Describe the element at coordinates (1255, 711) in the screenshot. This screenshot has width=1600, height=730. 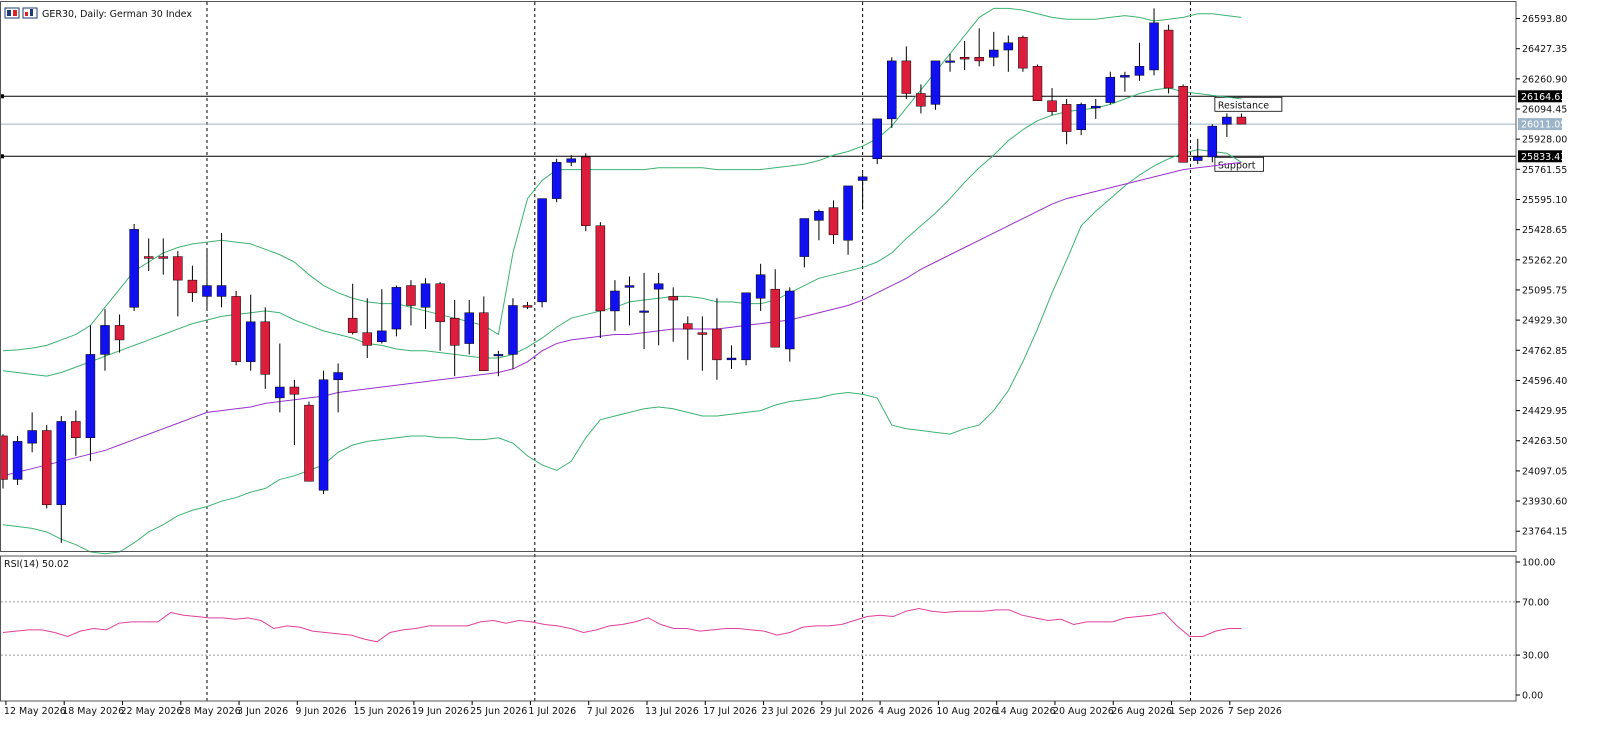
I see `date-tick-label: 7 Sep 2026` at that location.